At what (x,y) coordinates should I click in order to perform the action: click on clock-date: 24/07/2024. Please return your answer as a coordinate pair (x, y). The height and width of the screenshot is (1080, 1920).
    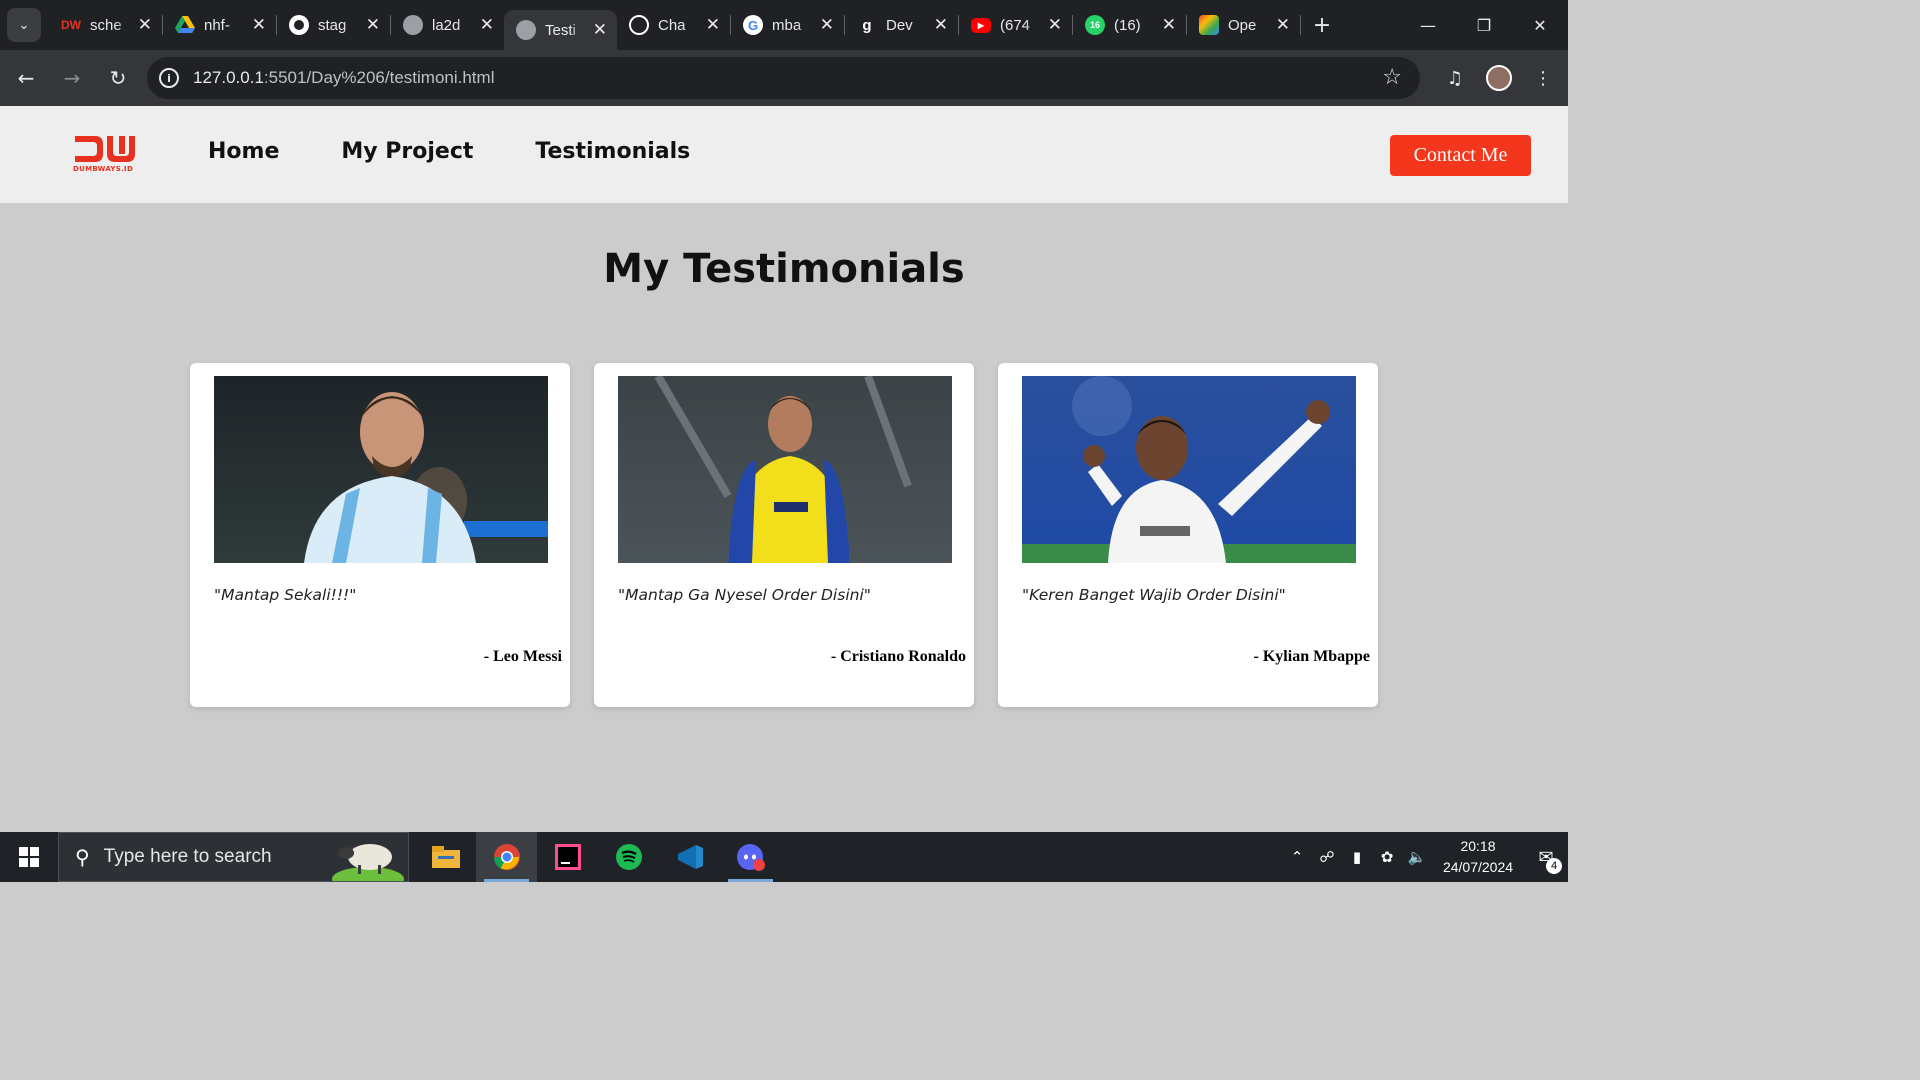
    Looking at the image, I should click on (1478, 867).